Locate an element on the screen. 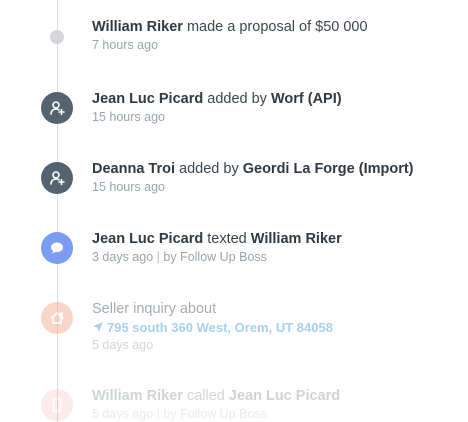 The width and height of the screenshot is (468, 422). event-action: made a proposal of $50 000 is located at coordinates (277, 27).